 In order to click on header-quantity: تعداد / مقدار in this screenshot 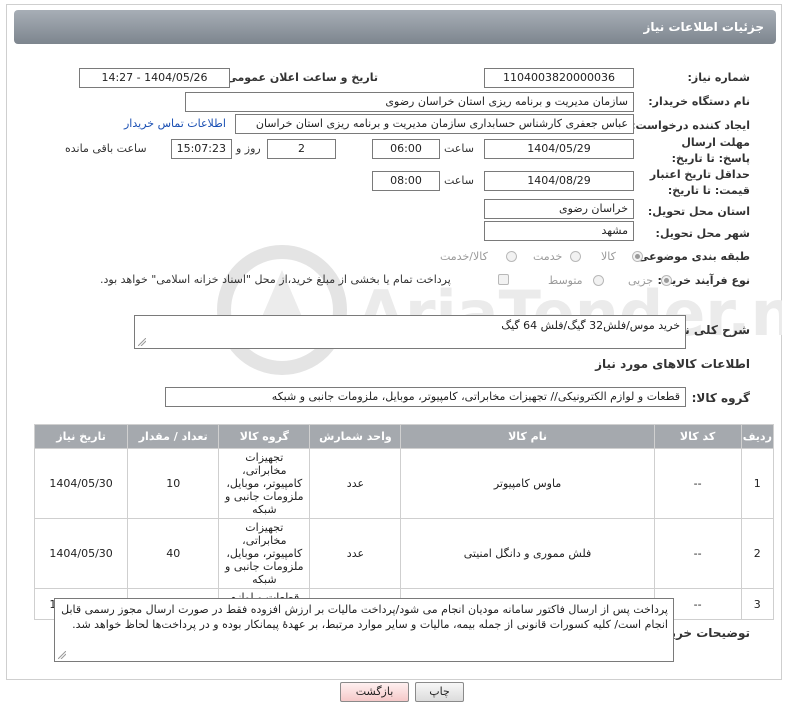, I will do `click(173, 436)`.